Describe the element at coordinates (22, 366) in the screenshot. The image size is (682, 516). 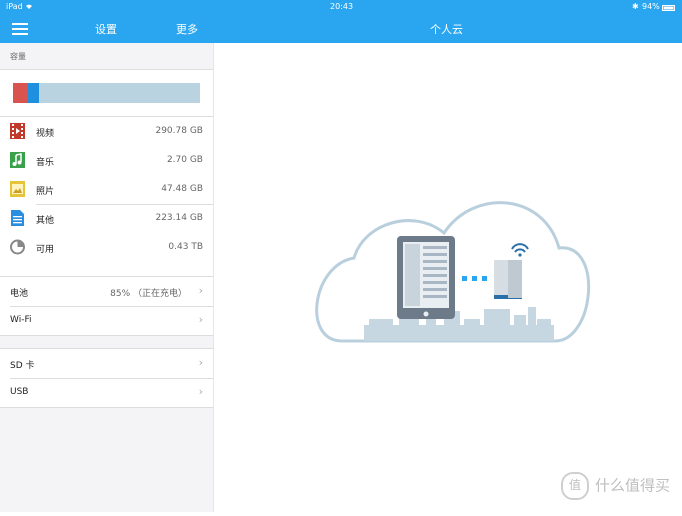
I see `sd-card-label: SD 卡` at that location.